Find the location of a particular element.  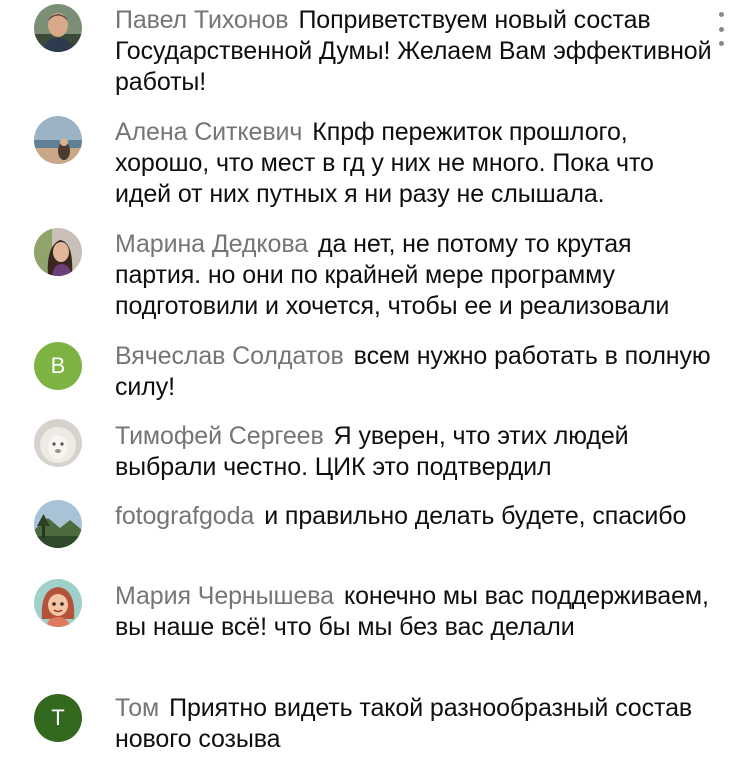

photo-beach-icon is located at coordinates (58, 140).